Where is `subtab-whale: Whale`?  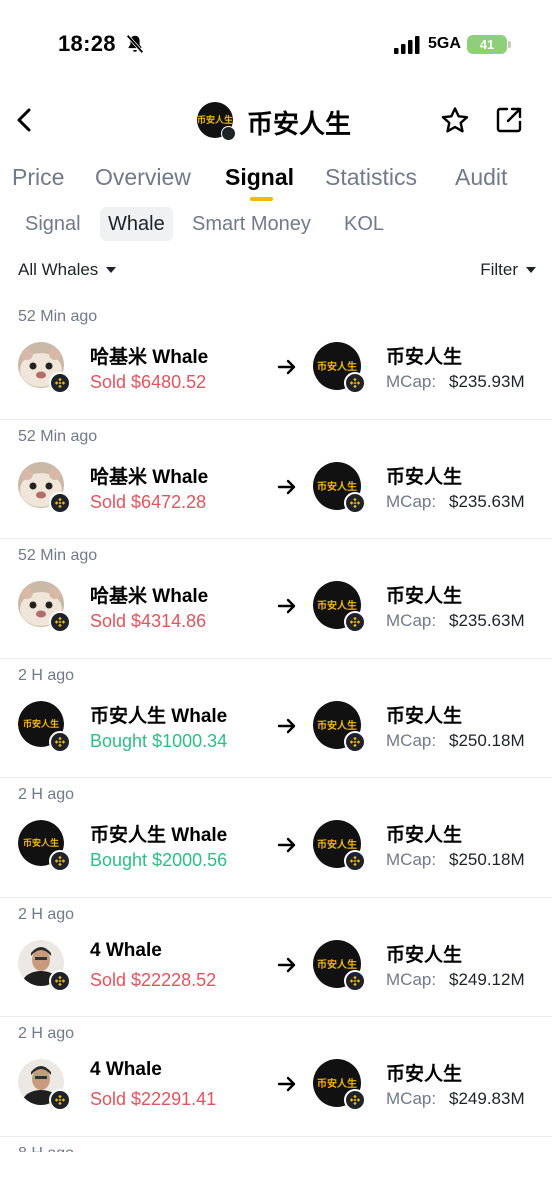
subtab-whale: Whale is located at coordinates (136, 224).